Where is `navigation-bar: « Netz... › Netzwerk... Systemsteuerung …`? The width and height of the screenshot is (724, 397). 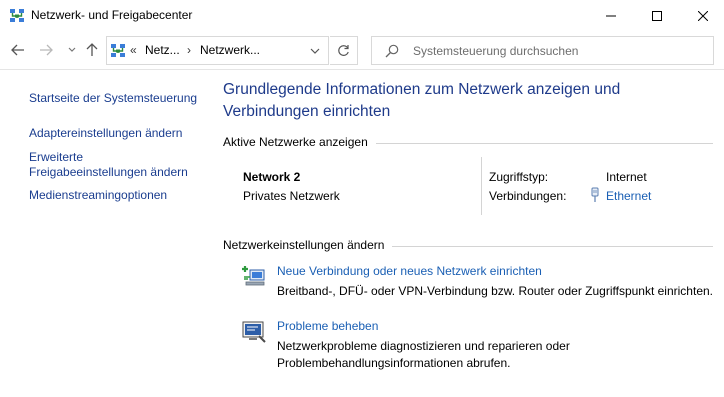 navigation-bar: « Netz... › Netzwerk... Systemsteuerung … is located at coordinates (362, 50).